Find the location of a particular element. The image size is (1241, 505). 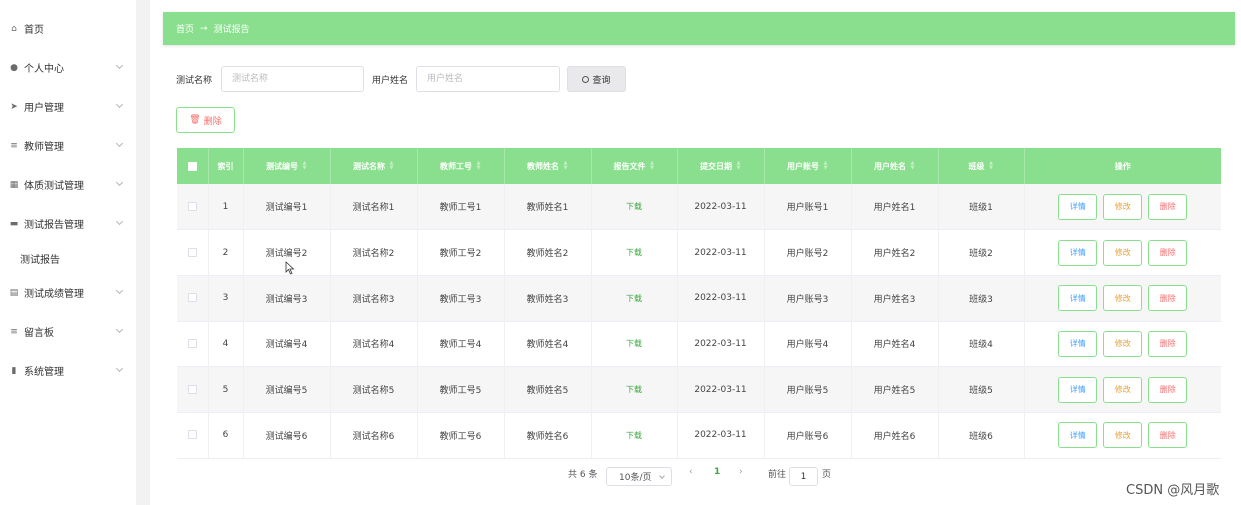

list-icon: ≡ is located at coordinates (14, 145).